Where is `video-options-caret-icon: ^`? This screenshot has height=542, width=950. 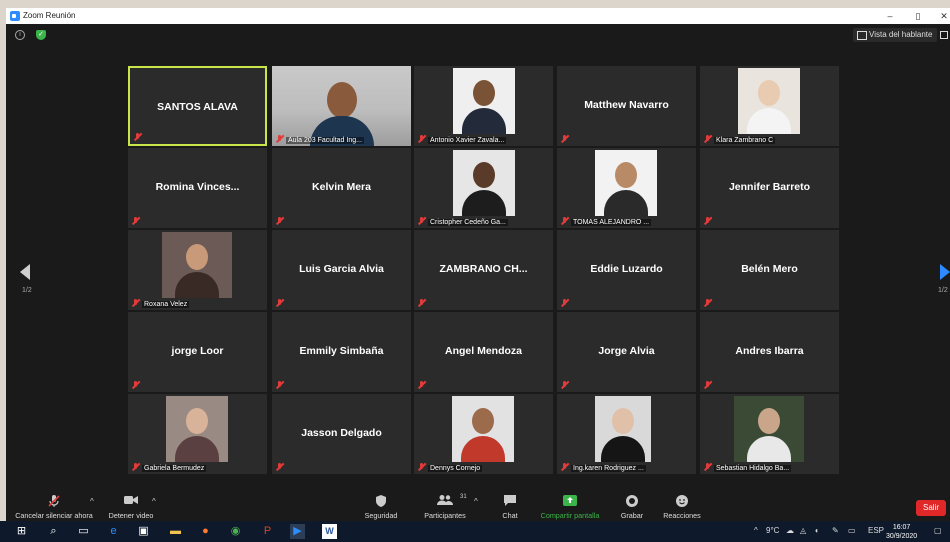 video-options-caret-icon: ^ is located at coordinates (154, 501).